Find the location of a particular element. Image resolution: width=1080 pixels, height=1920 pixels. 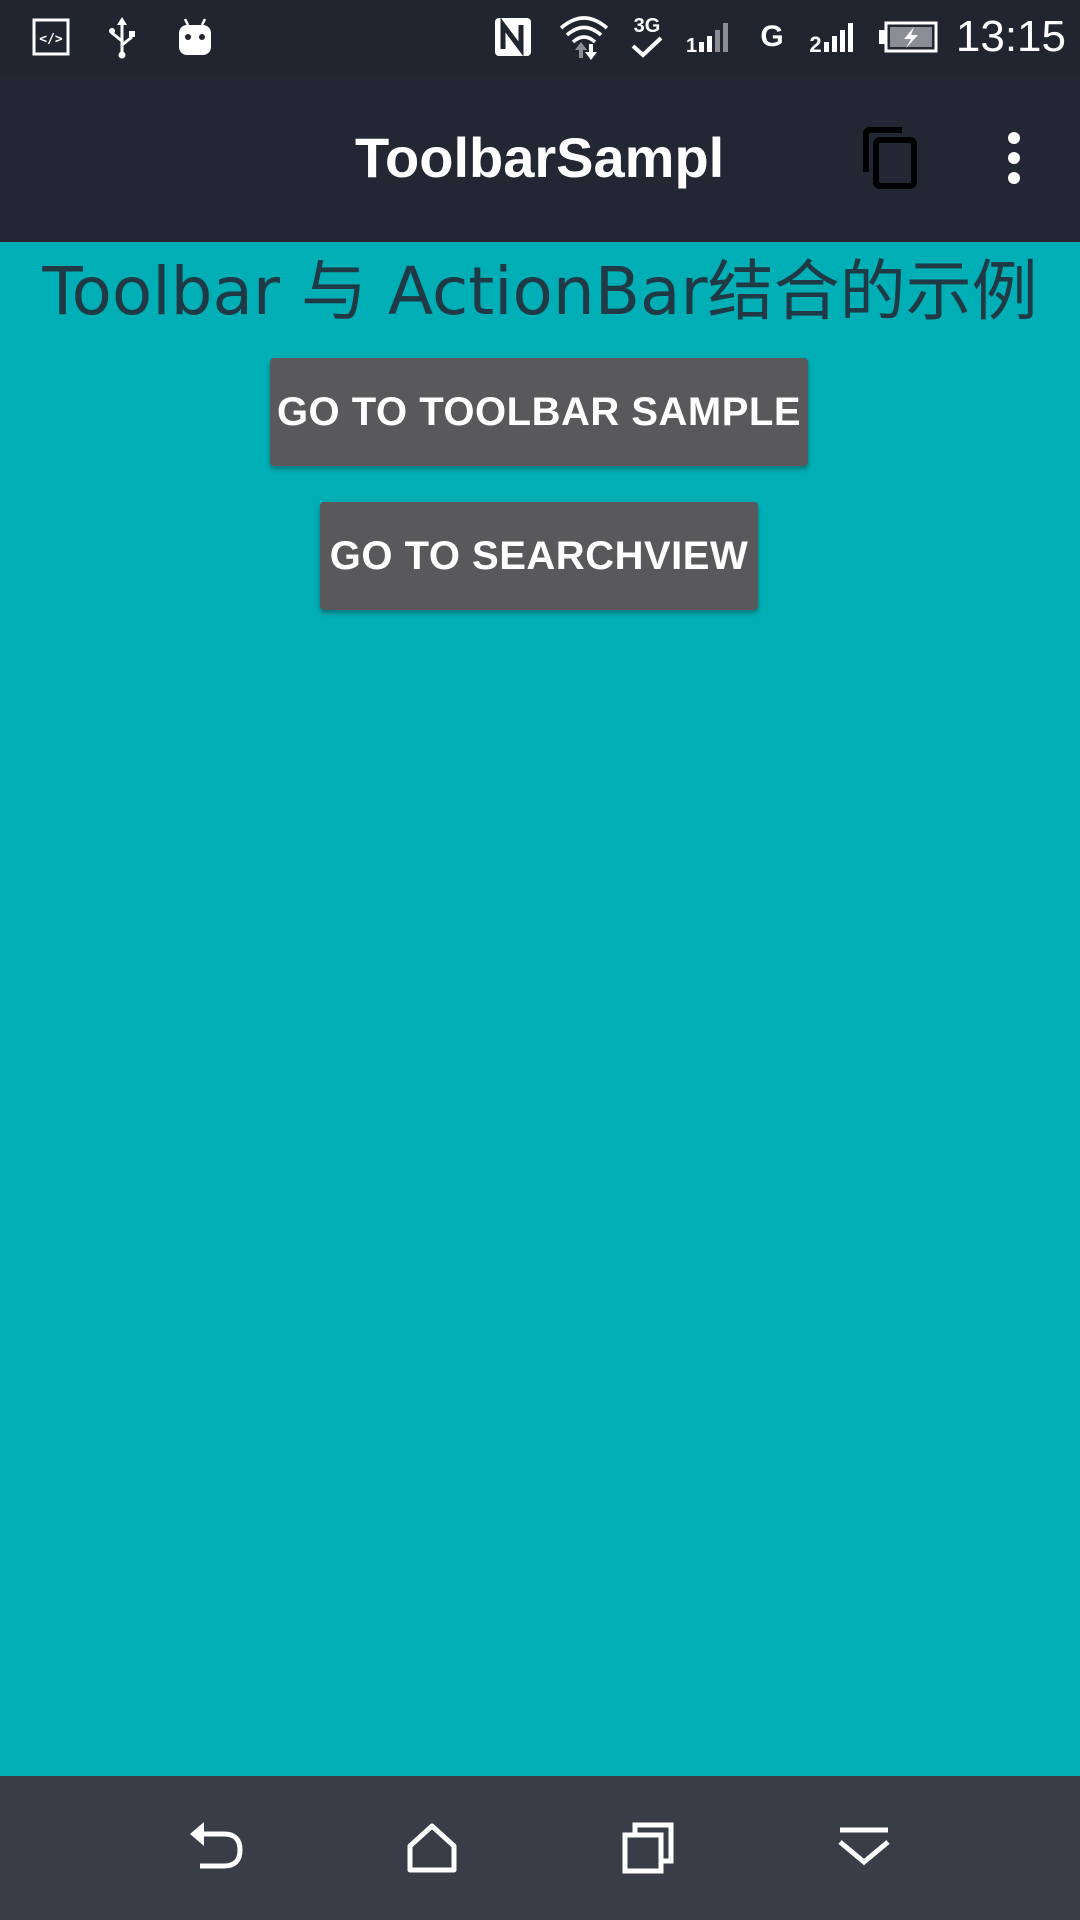

code-icon: </> is located at coordinates (51, 37).